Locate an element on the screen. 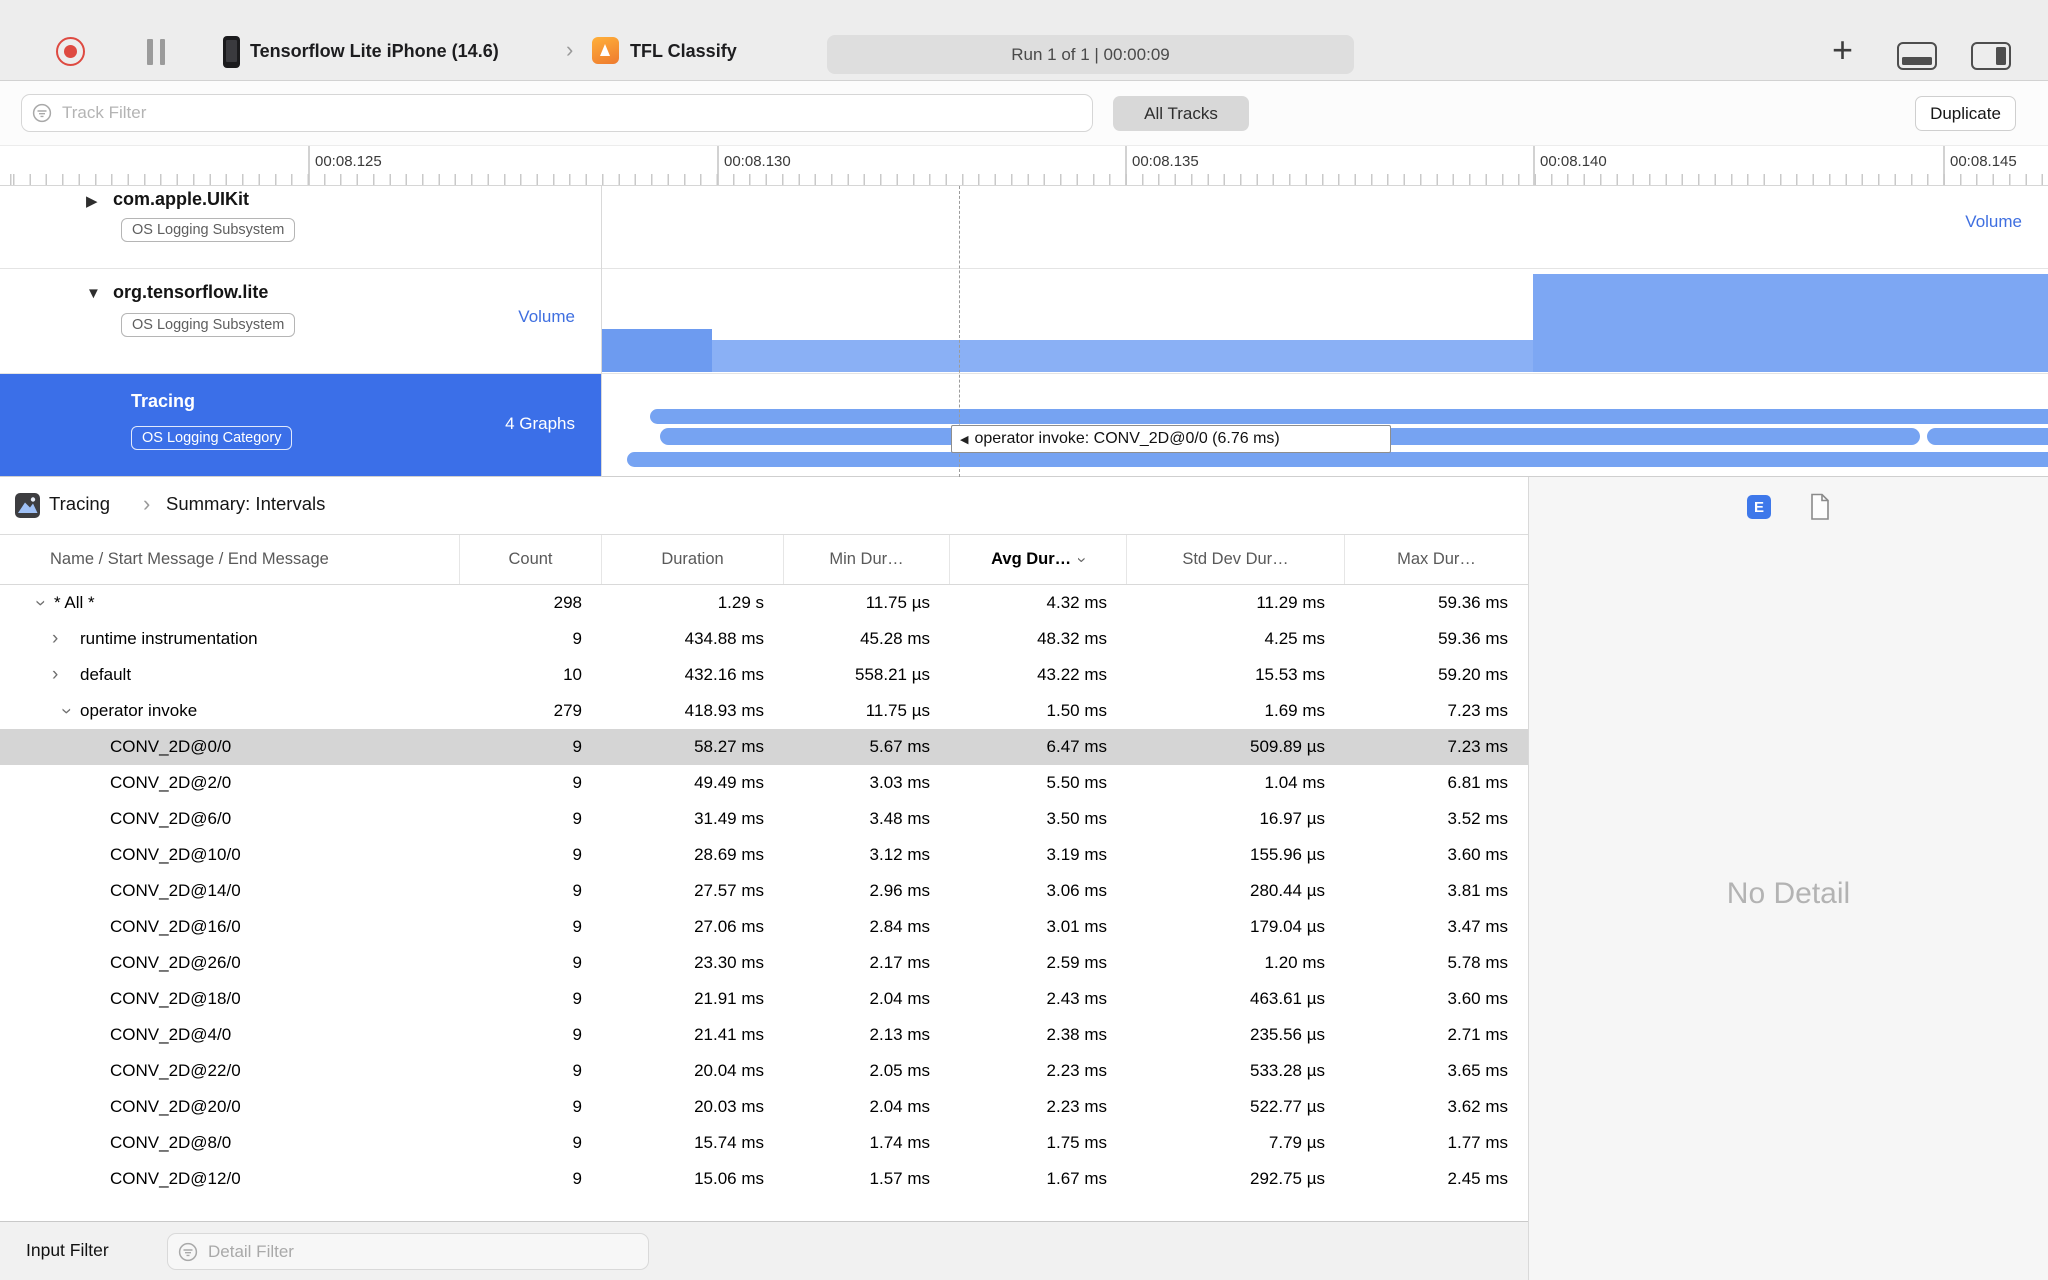 This screenshot has height=1280, width=2048. cell-max: 1.77 ms is located at coordinates (1477, 1142).